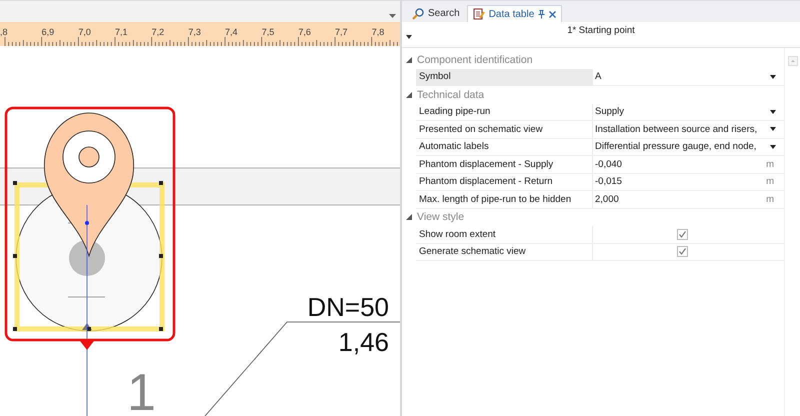 Image resolution: width=800 pixels, height=416 pixels. I want to click on property-label: Symbol, so click(504, 76).